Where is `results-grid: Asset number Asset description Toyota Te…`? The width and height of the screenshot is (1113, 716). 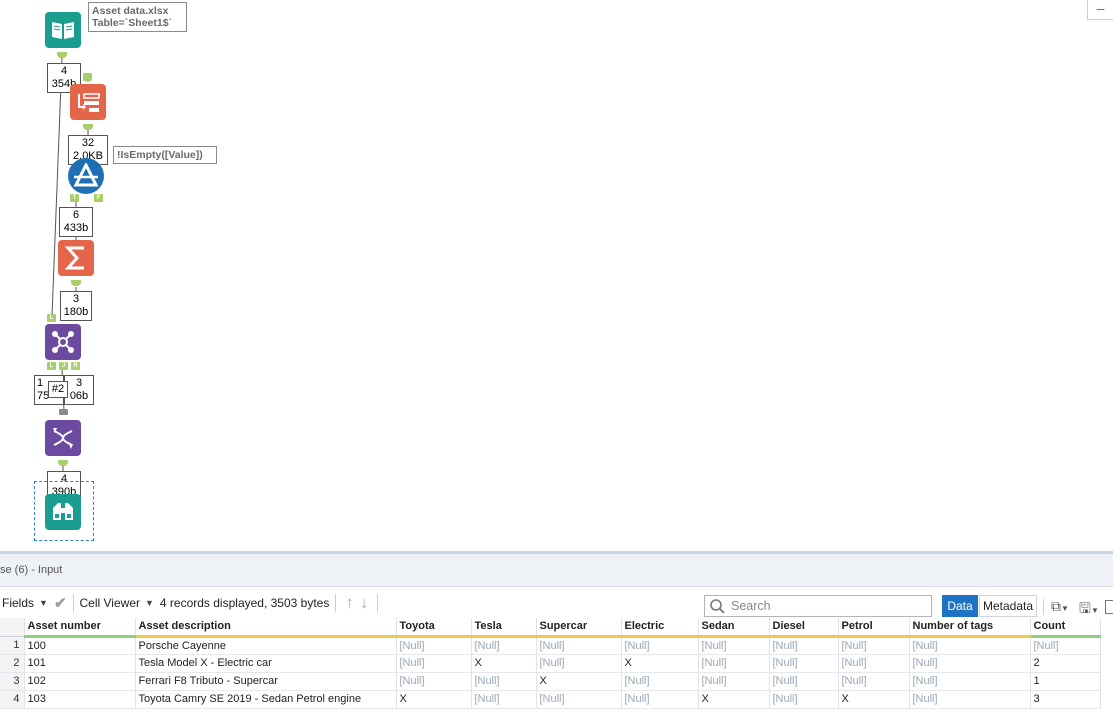 results-grid: Asset number Asset description Toyota Te… is located at coordinates (550, 663).